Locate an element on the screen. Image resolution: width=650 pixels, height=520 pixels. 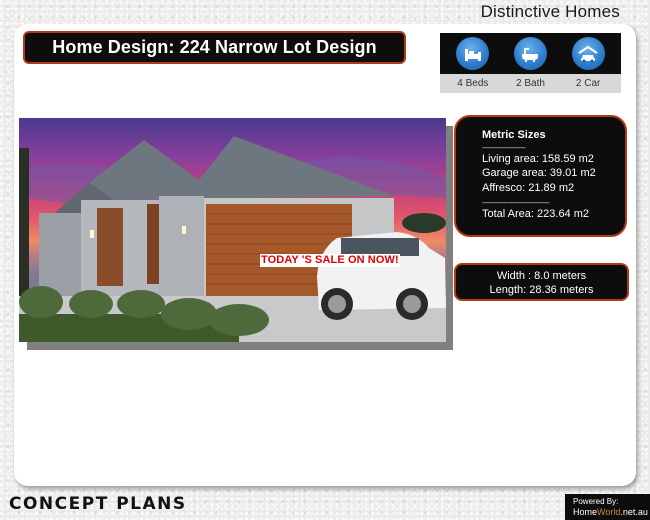
bath-icon is located at coordinates (530, 53).